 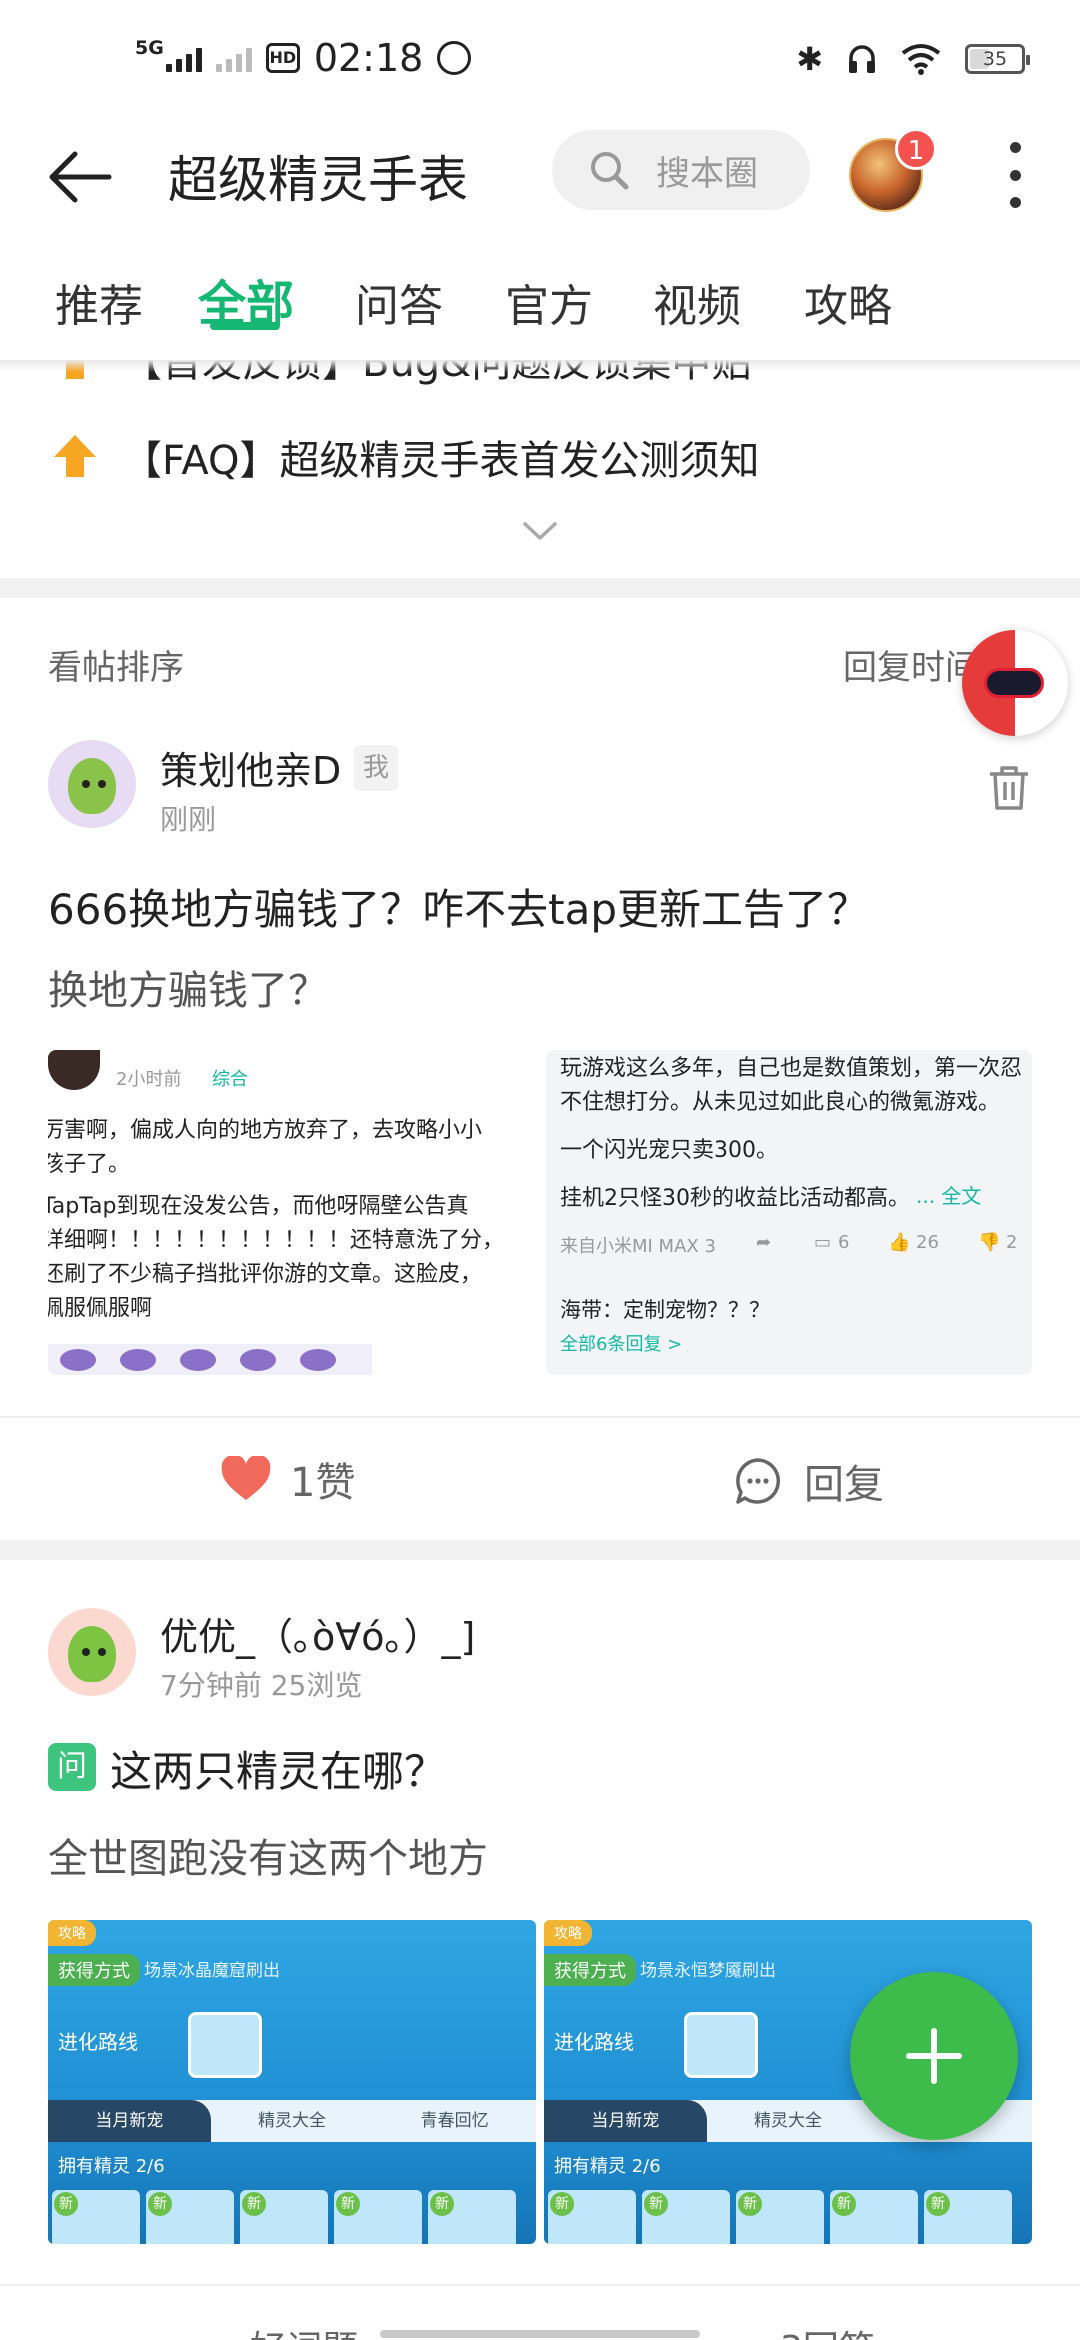 I want to click on thumb-time: 2小时前, so click(x=149, y=1079).